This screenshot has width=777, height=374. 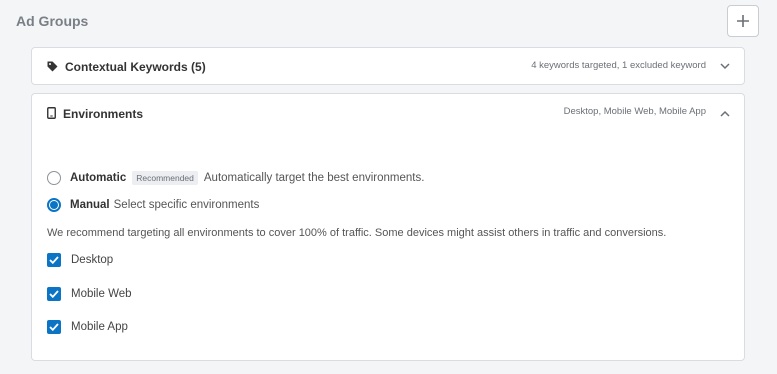 I want to click on desktop-label: Desktop, so click(x=92, y=260).